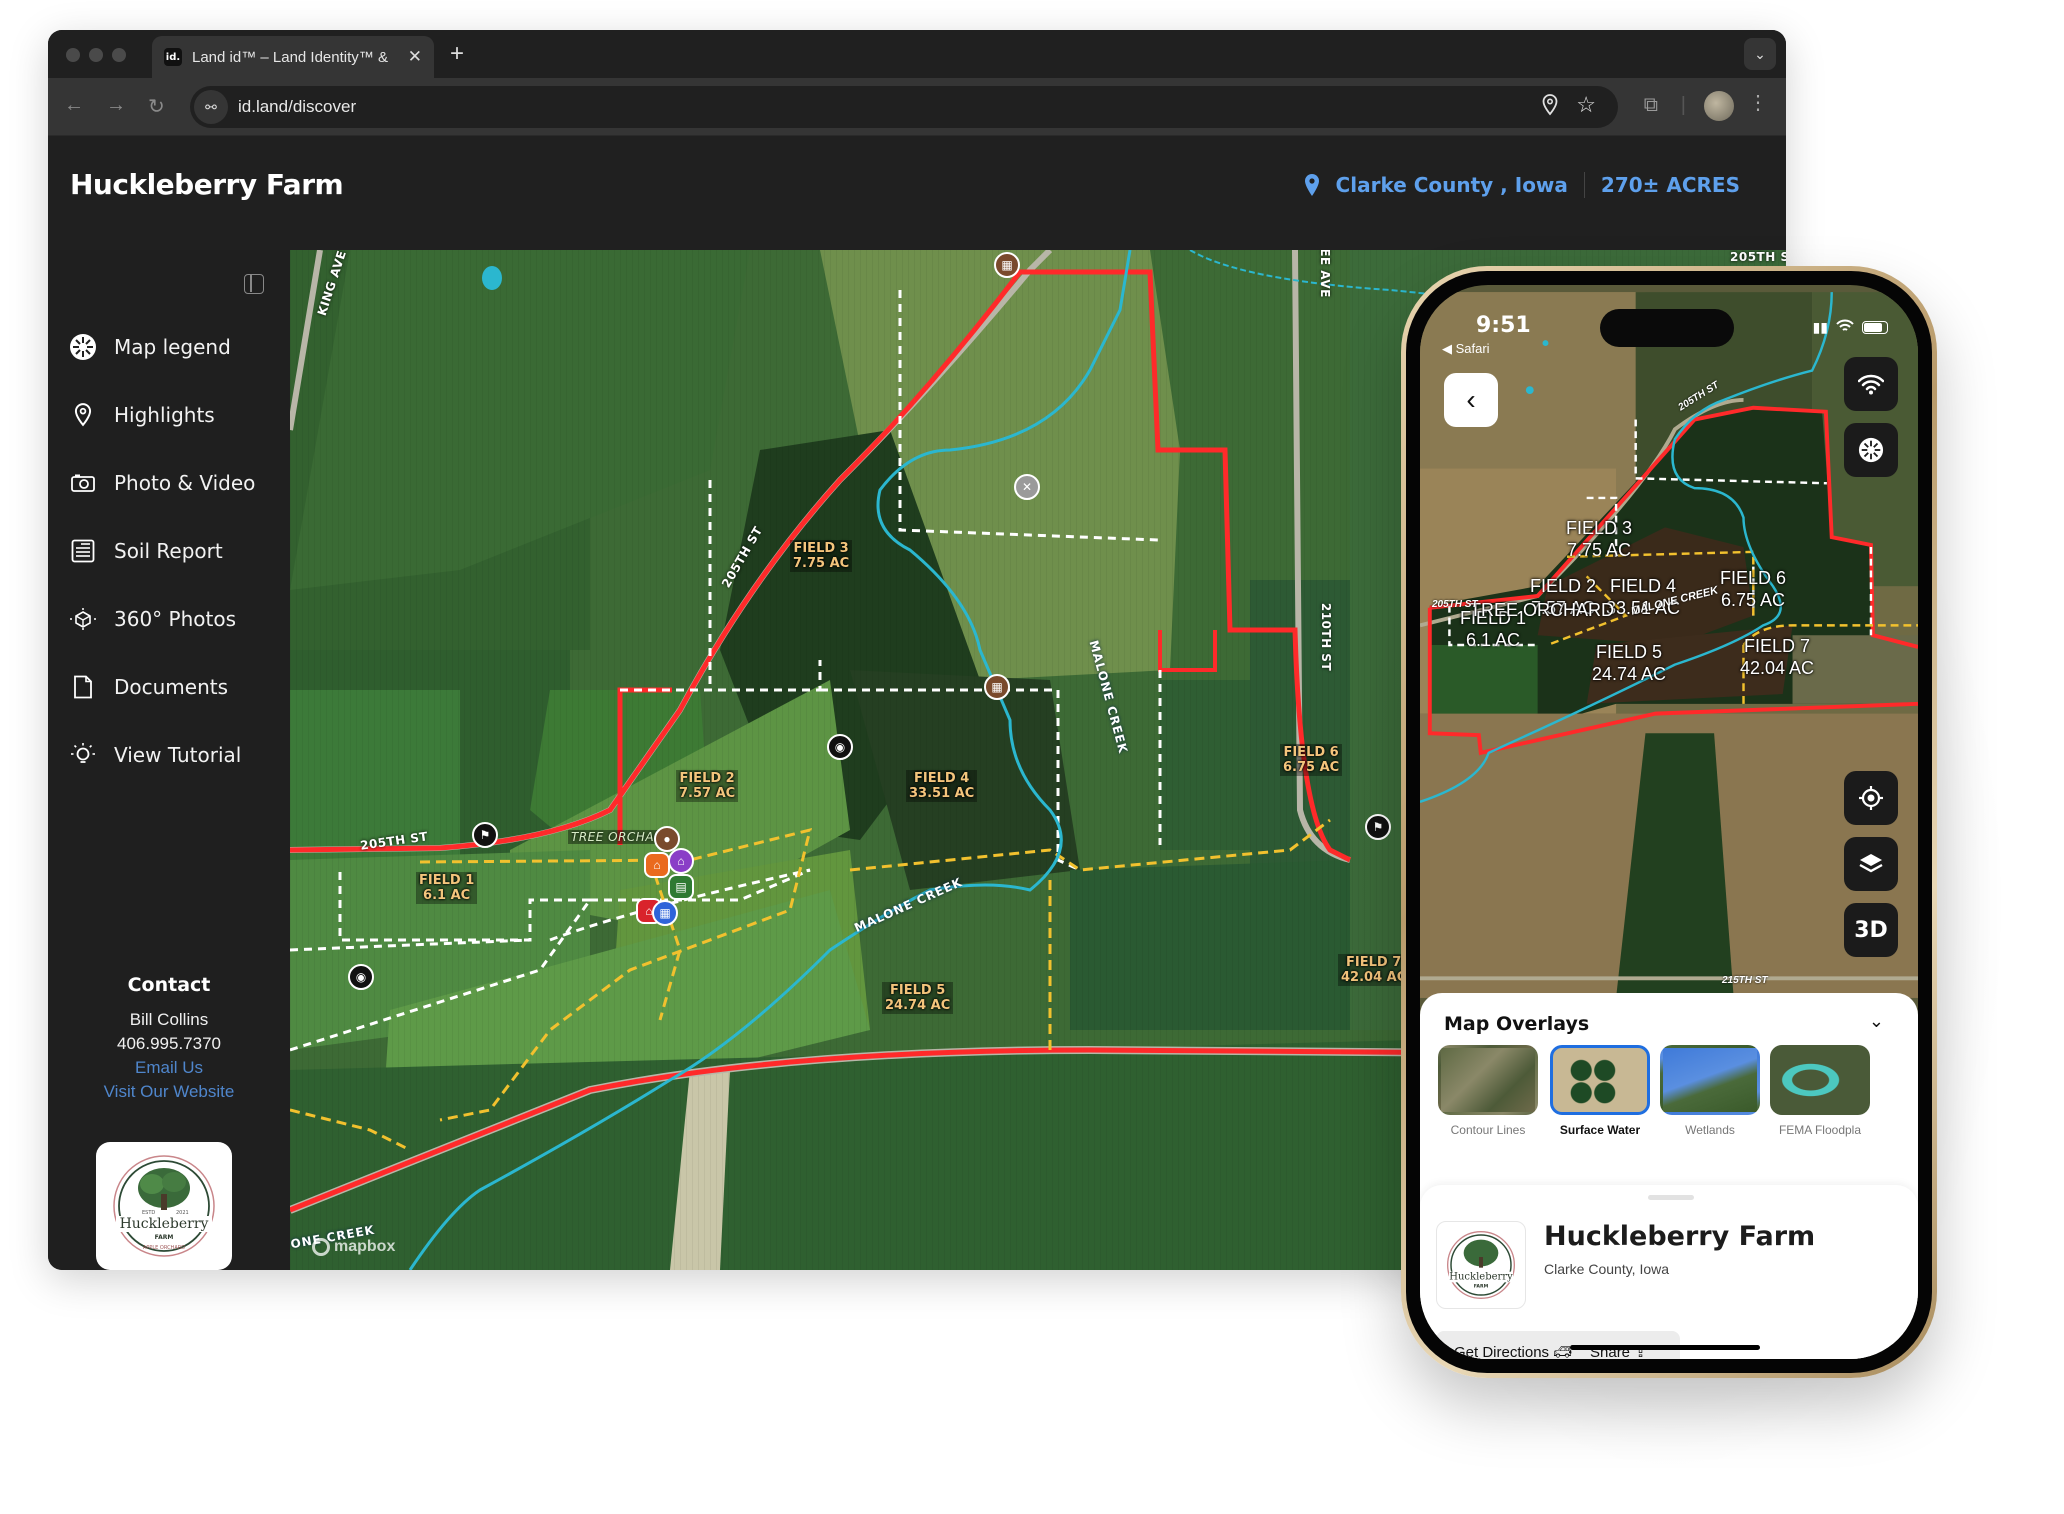 This screenshot has width=2064, height=1514. Describe the element at coordinates (156, 106) in the screenshot. I see `reload-icon: ↻` at that location.